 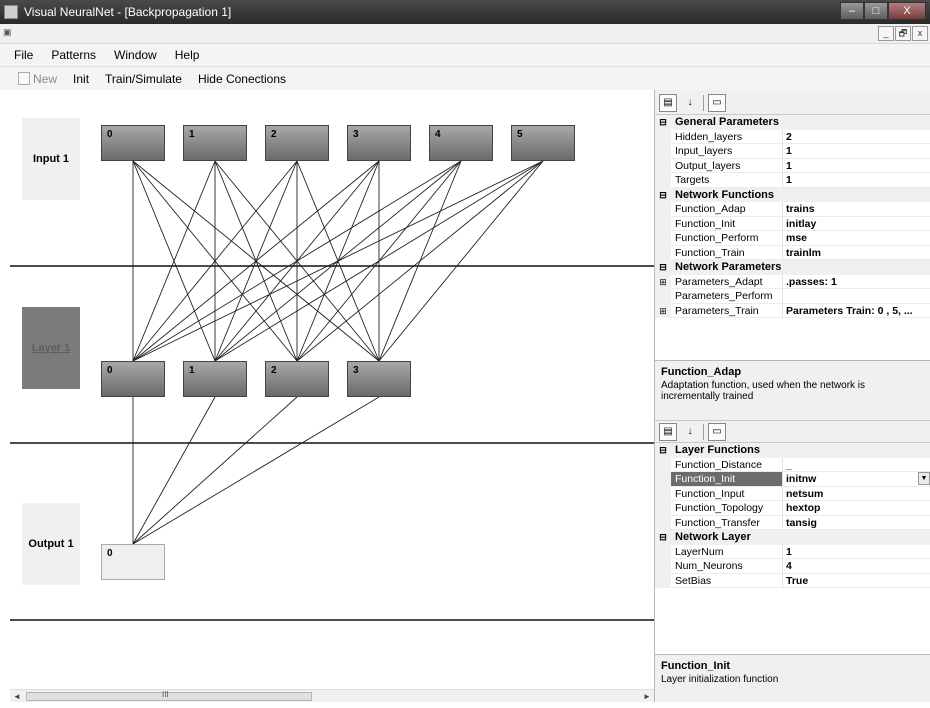 I want to click on new-button: New, so click(x=37, y=79).